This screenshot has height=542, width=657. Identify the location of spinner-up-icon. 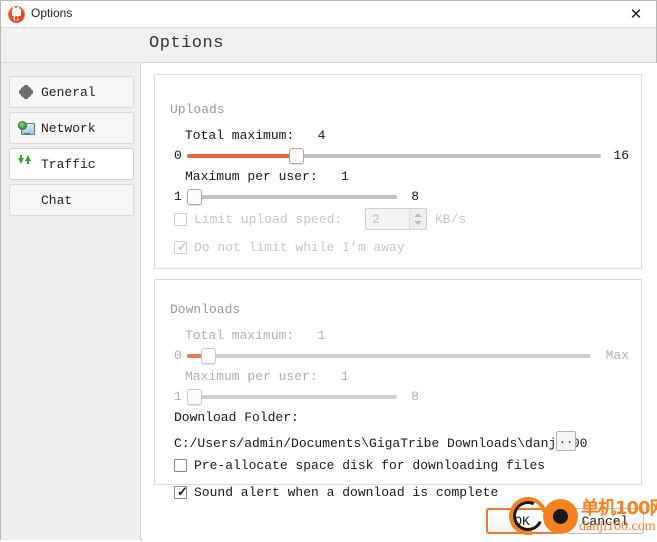
(418, 215).